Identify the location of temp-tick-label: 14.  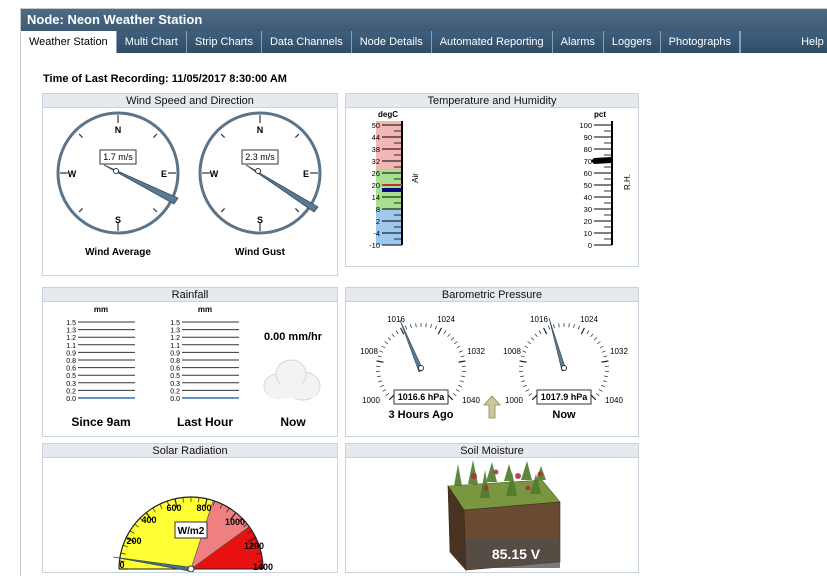
(376, 197).